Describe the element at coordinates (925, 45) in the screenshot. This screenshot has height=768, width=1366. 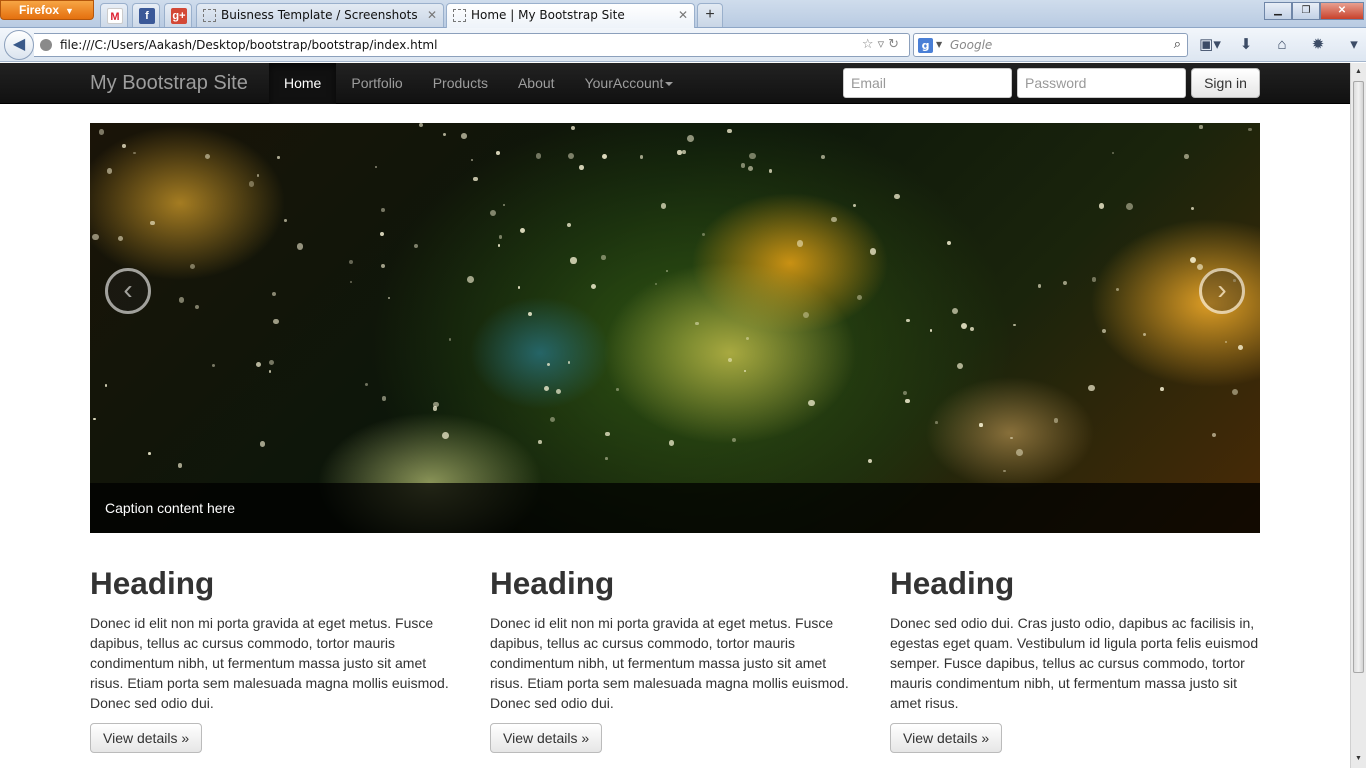
I see `google-search-engine-icon: g` at that location.